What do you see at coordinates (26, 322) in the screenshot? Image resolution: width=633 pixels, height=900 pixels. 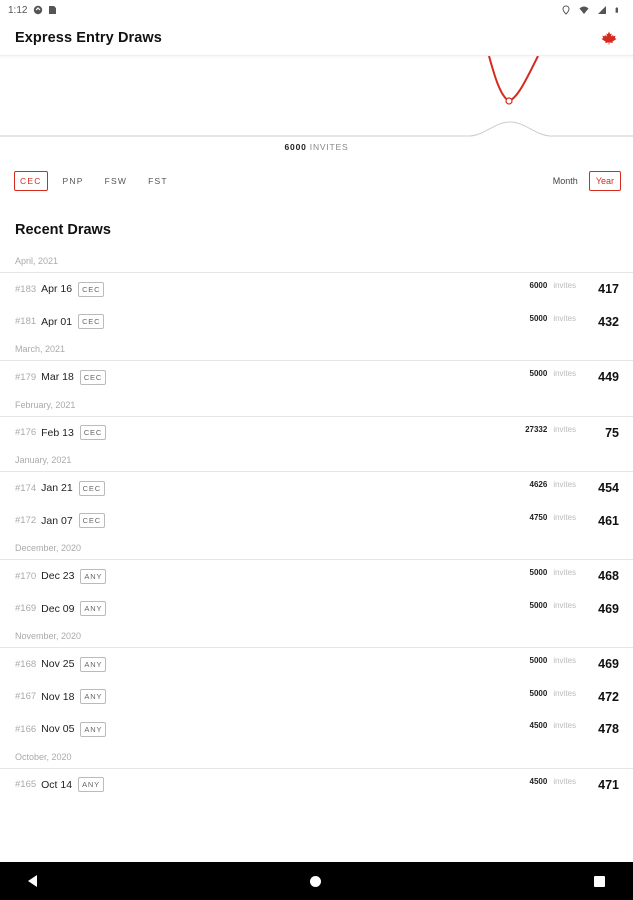 I see `draw-number: #181` at bounding box center [26, 322].